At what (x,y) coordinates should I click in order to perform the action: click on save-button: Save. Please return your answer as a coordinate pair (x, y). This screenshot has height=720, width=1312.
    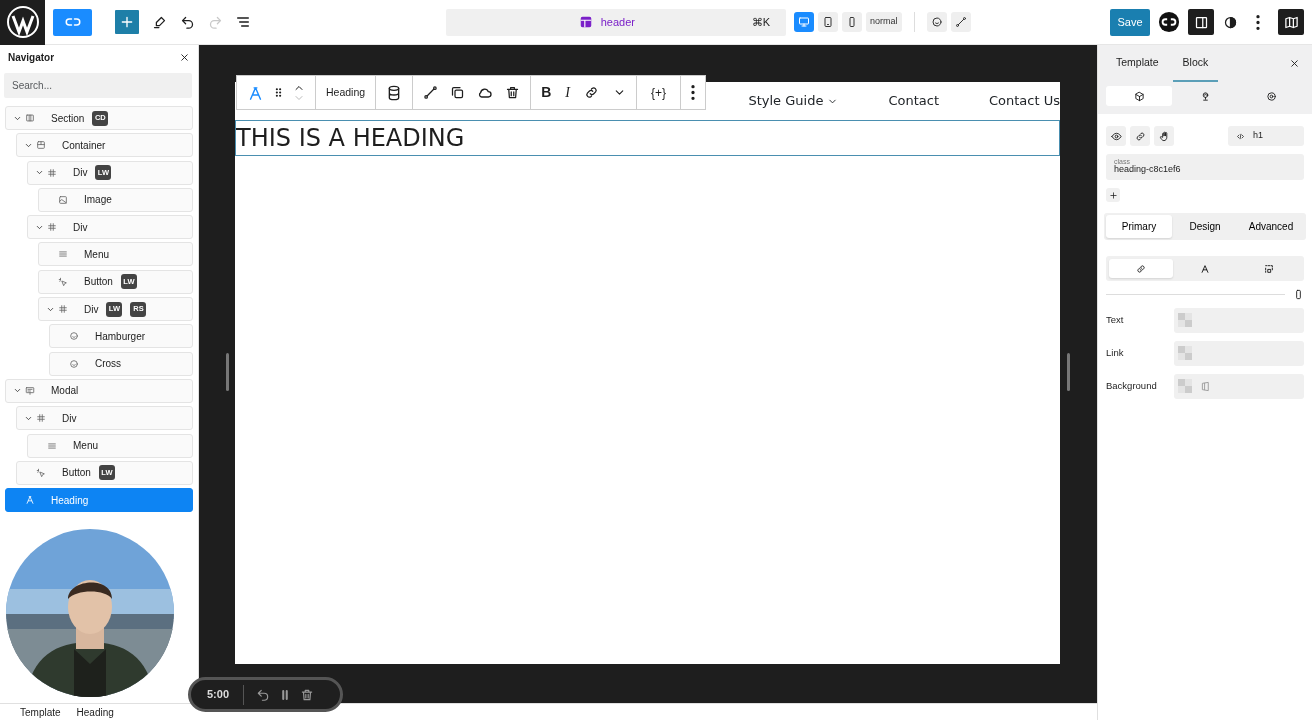
    Looking at the image, I should click on (1130, 22).